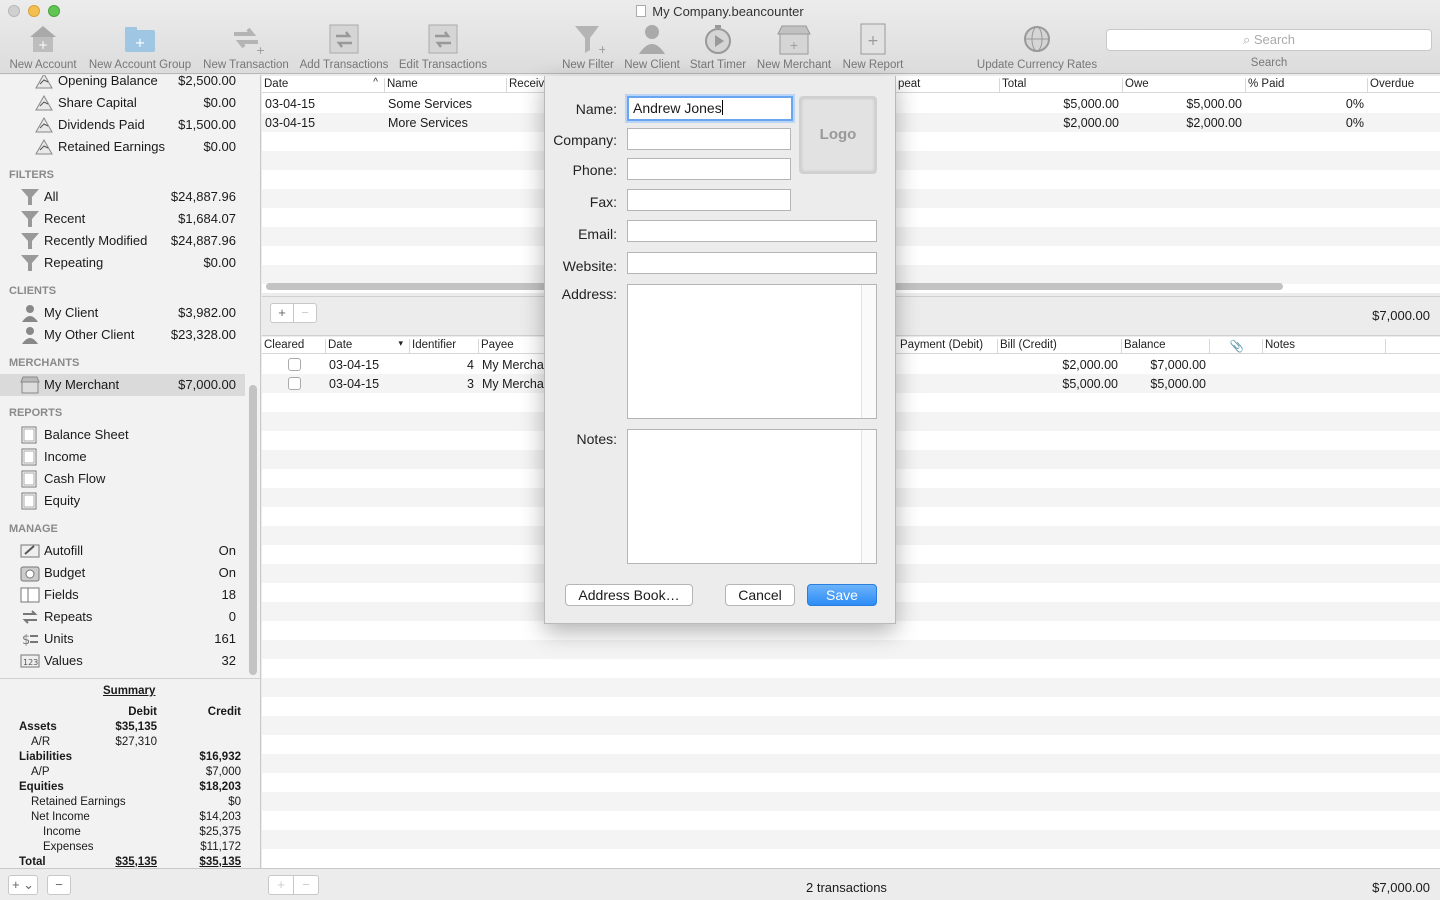 This screenshot has width=1440, height=900. I want to click on merchant-icon, so click(30, 385).